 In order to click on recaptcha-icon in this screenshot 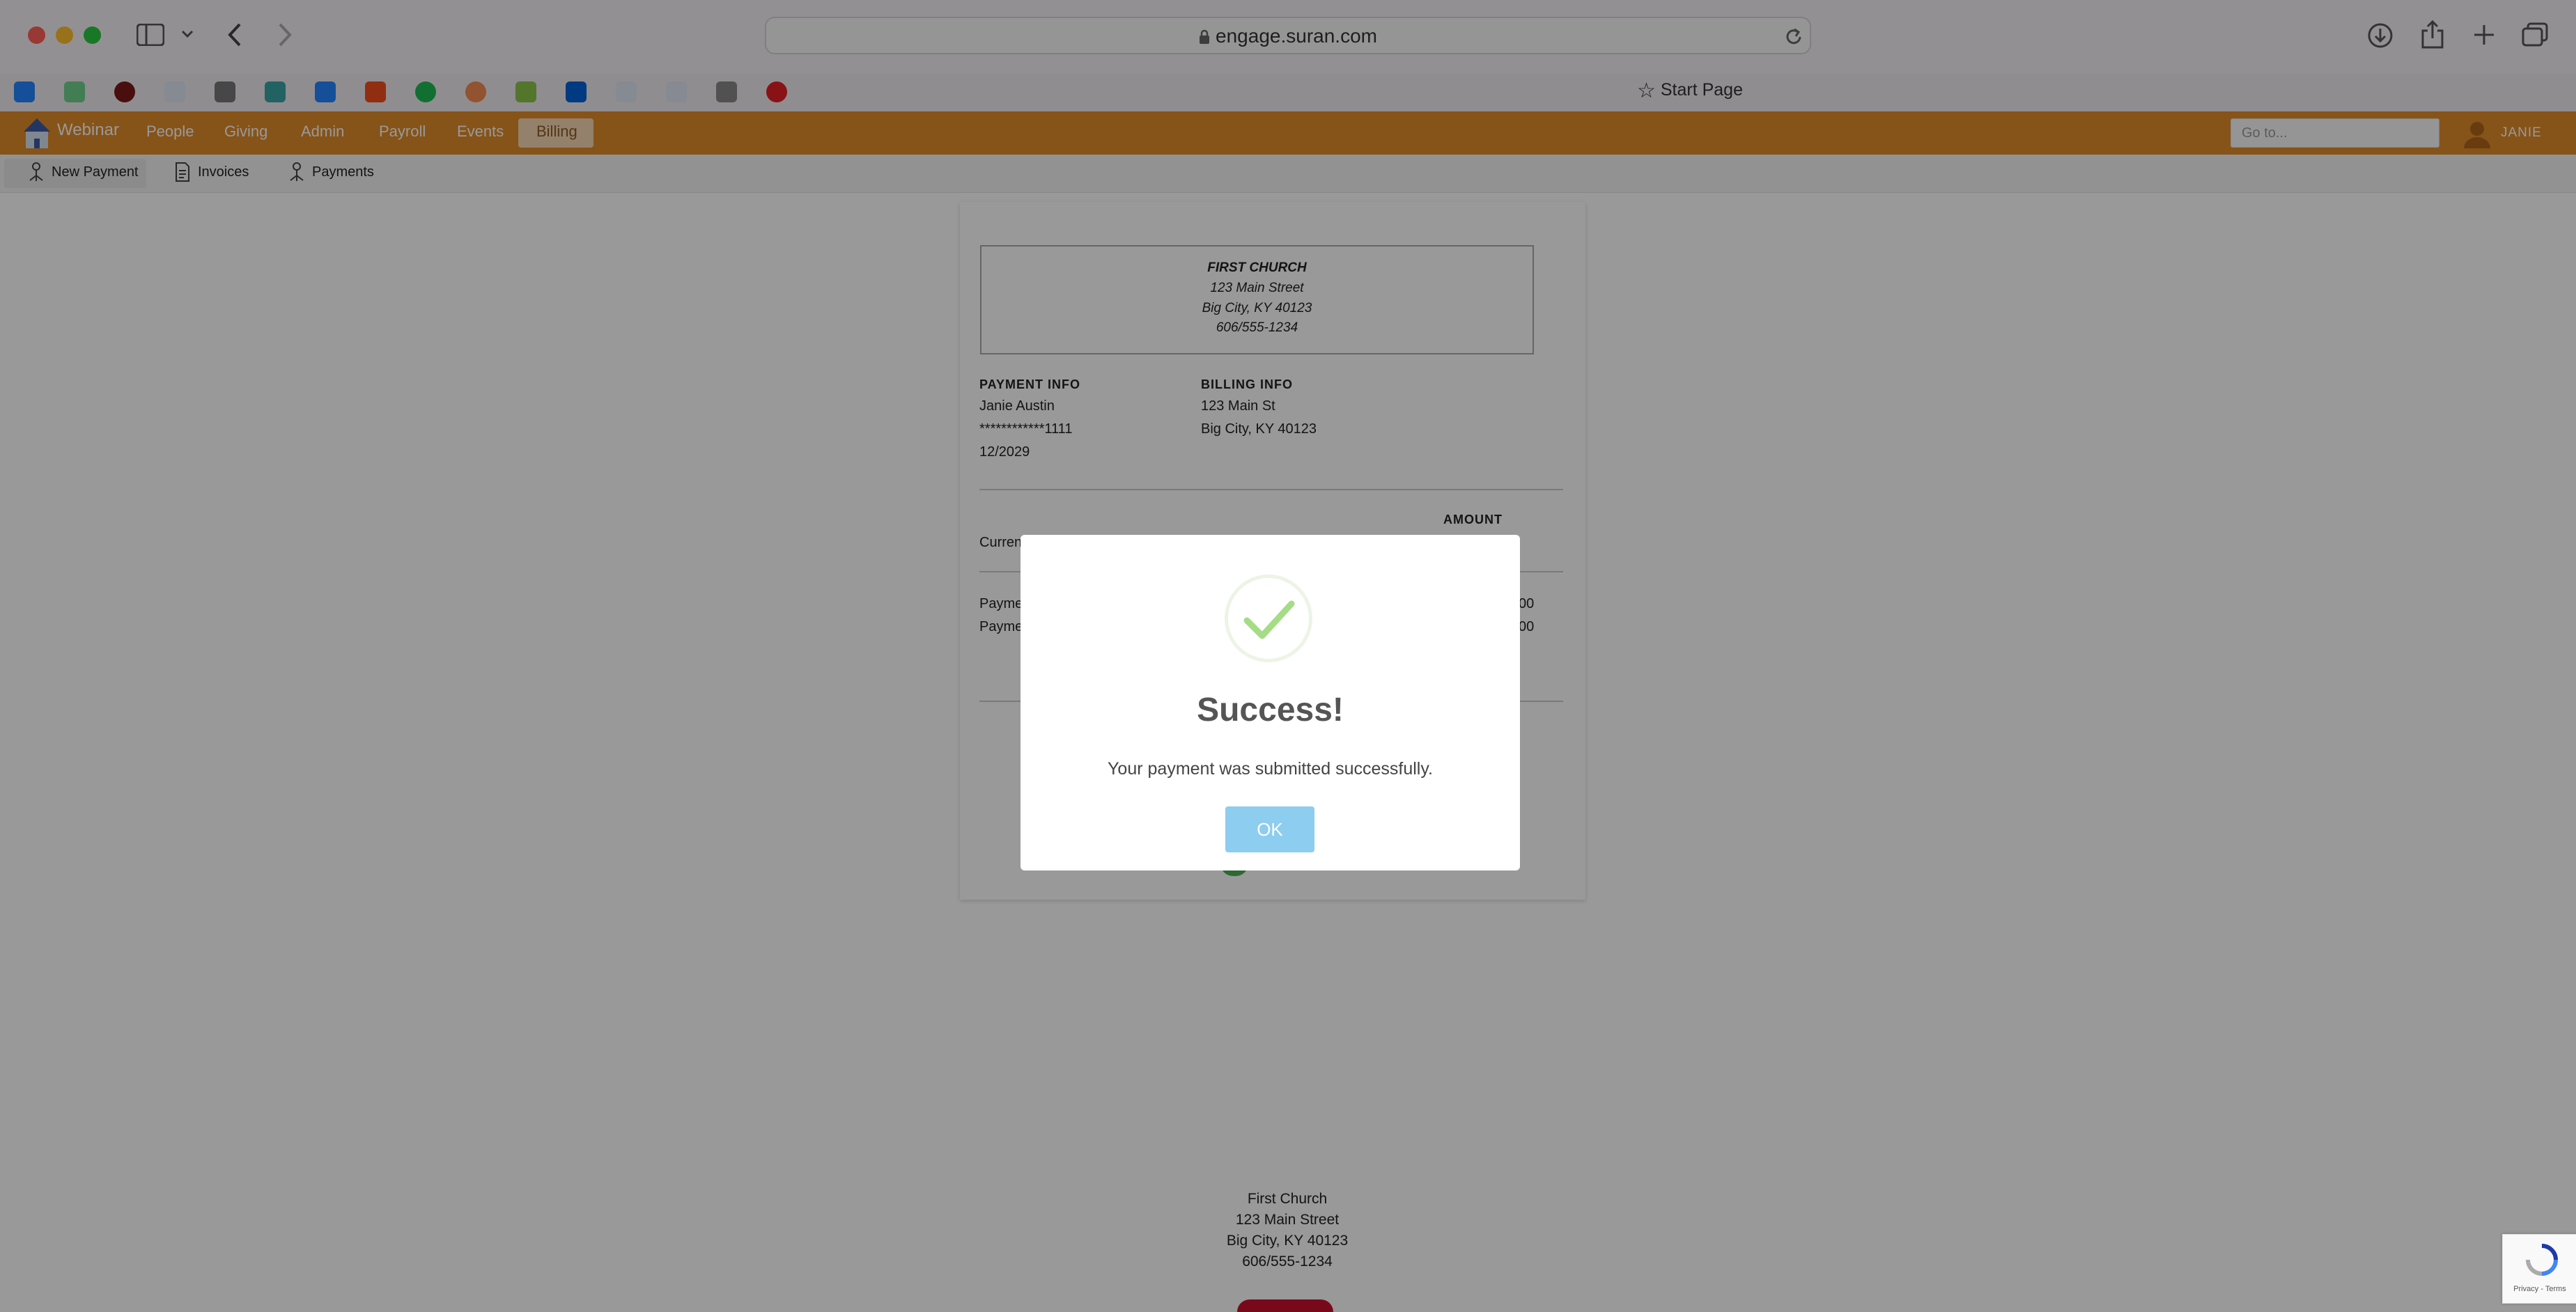, I will do `click(2542, 1260)`.